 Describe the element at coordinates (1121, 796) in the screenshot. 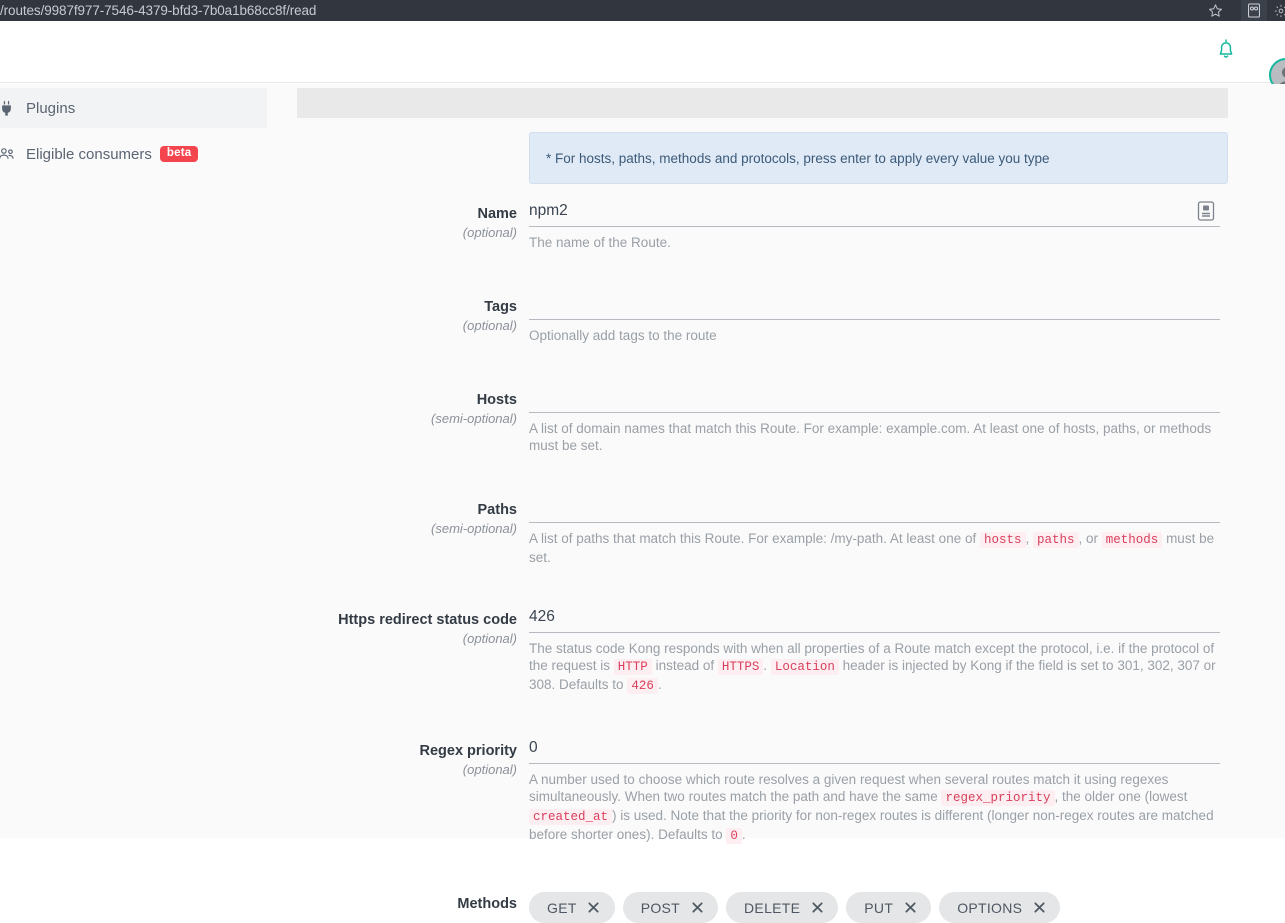

I see `help-text-fragment: , the older one (lowest` at that location.